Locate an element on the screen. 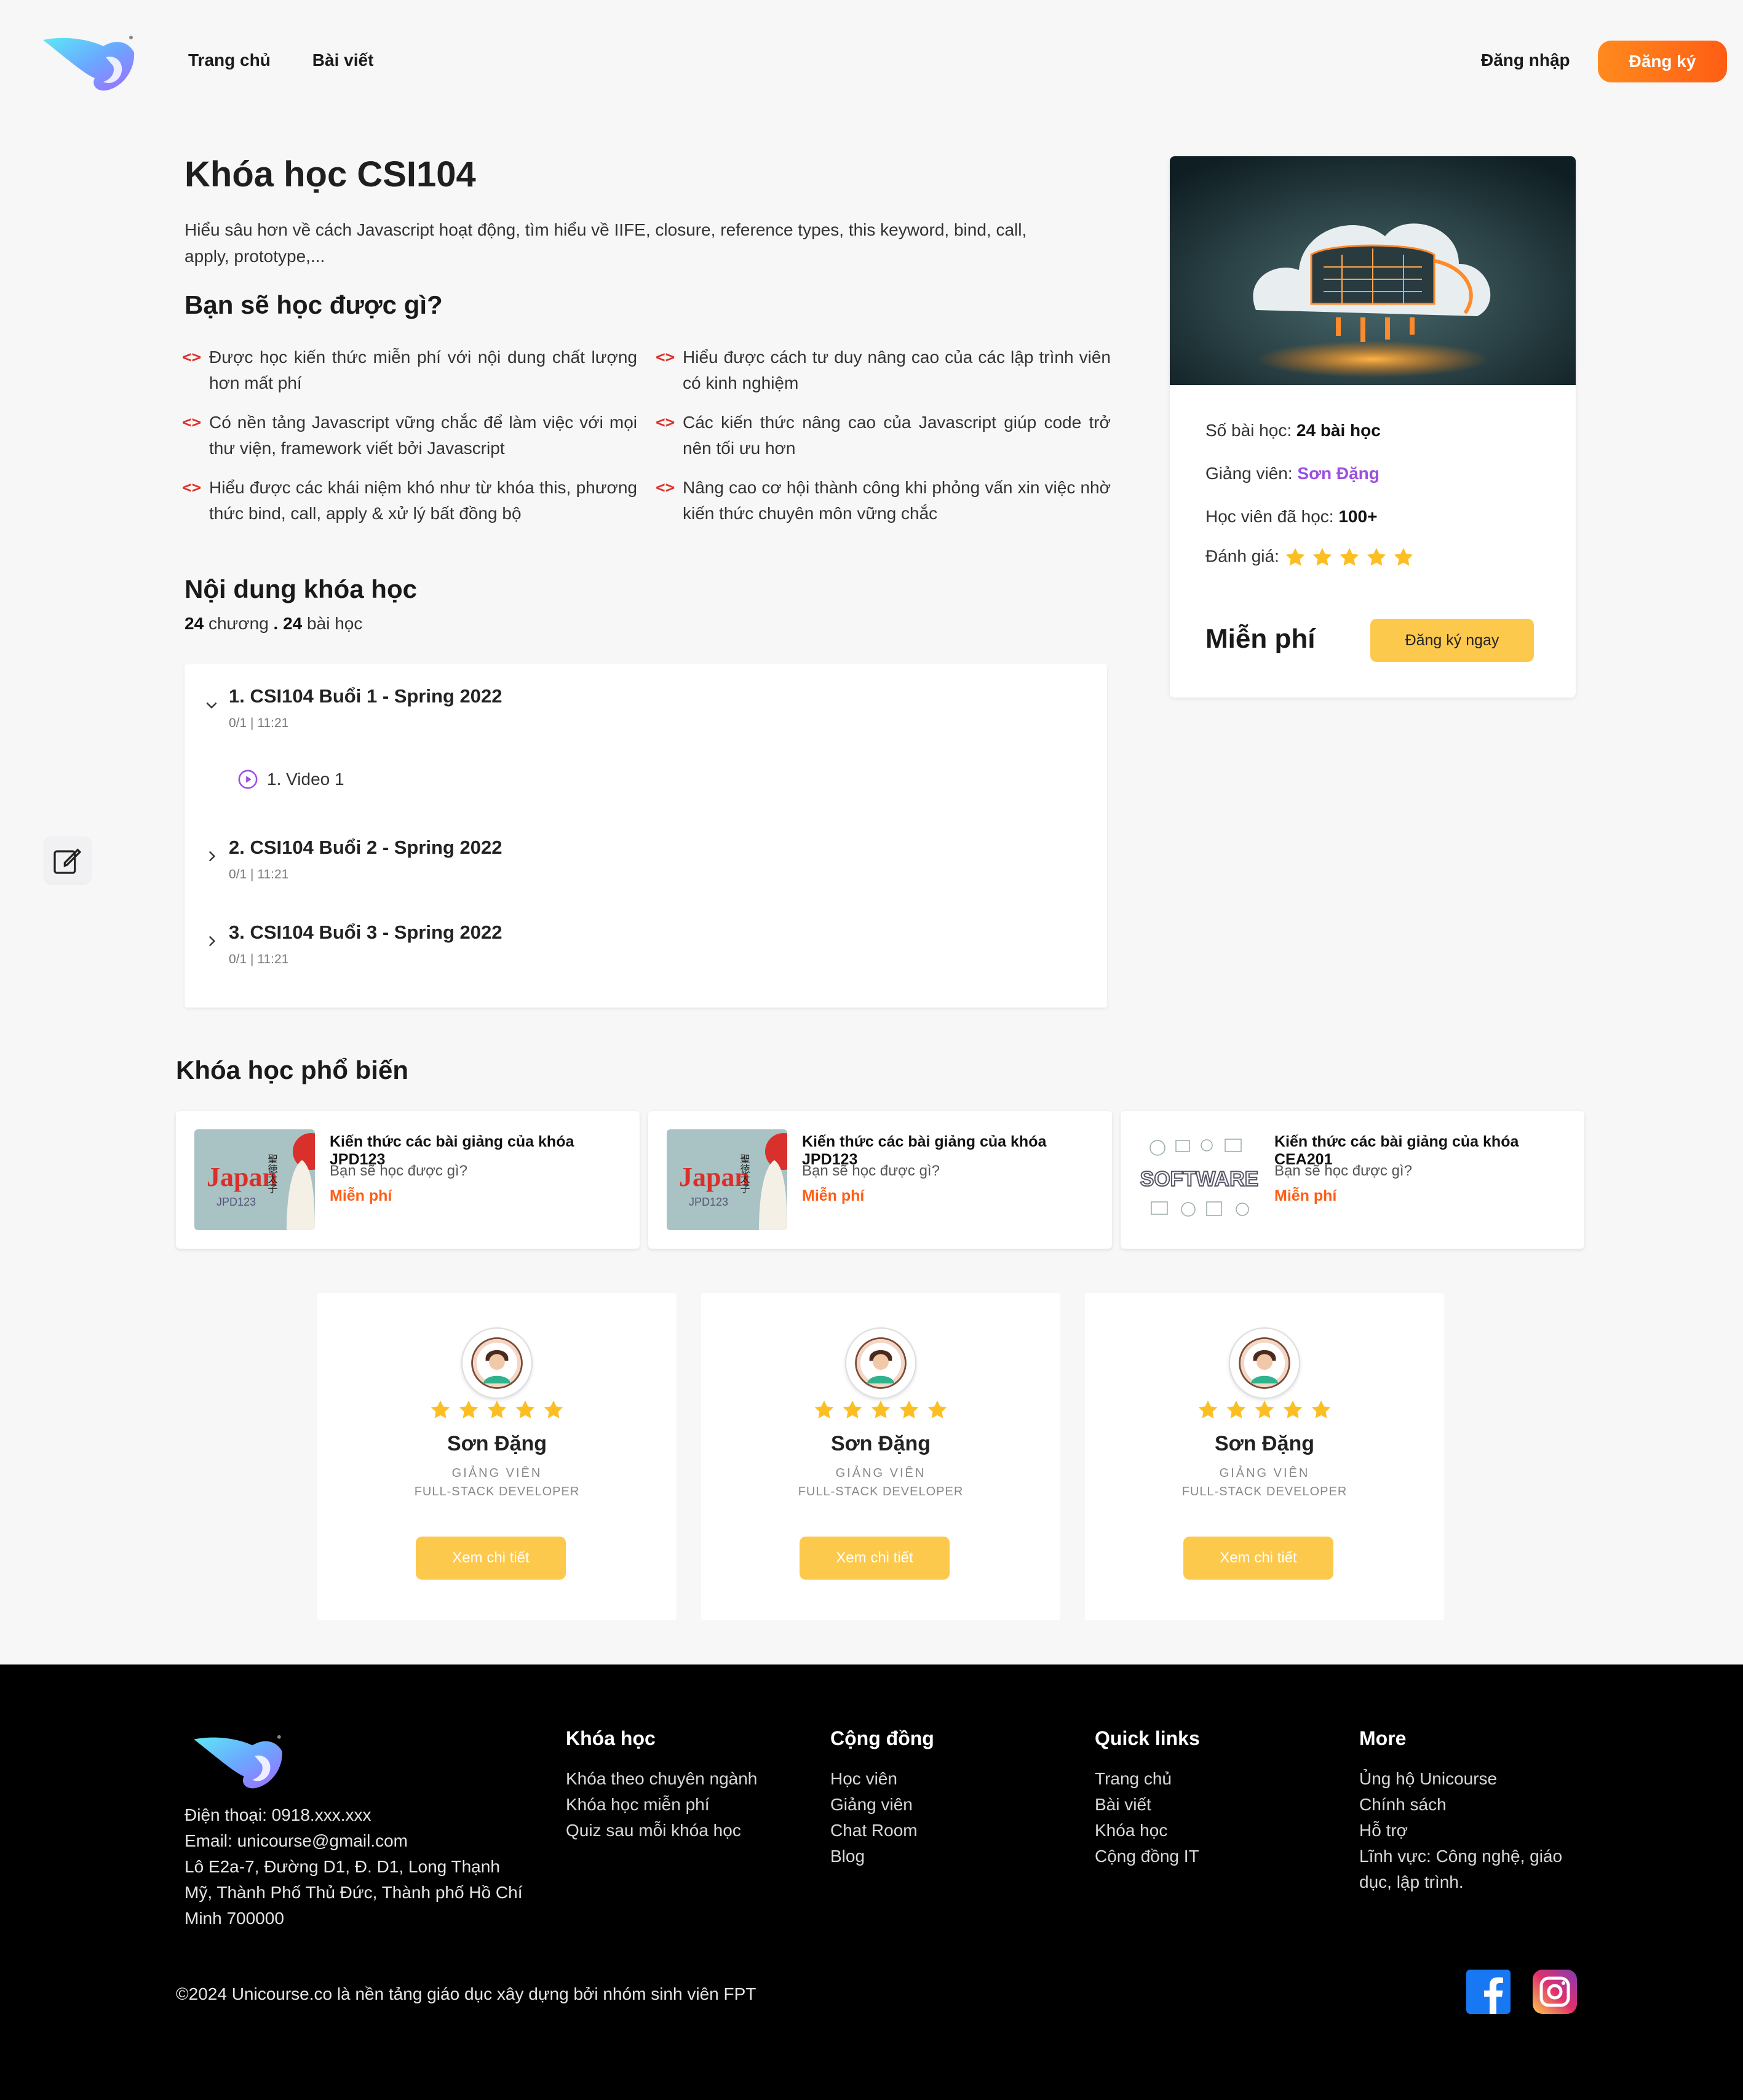 The image size is (1743, 2100). course-cover-image is located at coordinates (1373, 270).